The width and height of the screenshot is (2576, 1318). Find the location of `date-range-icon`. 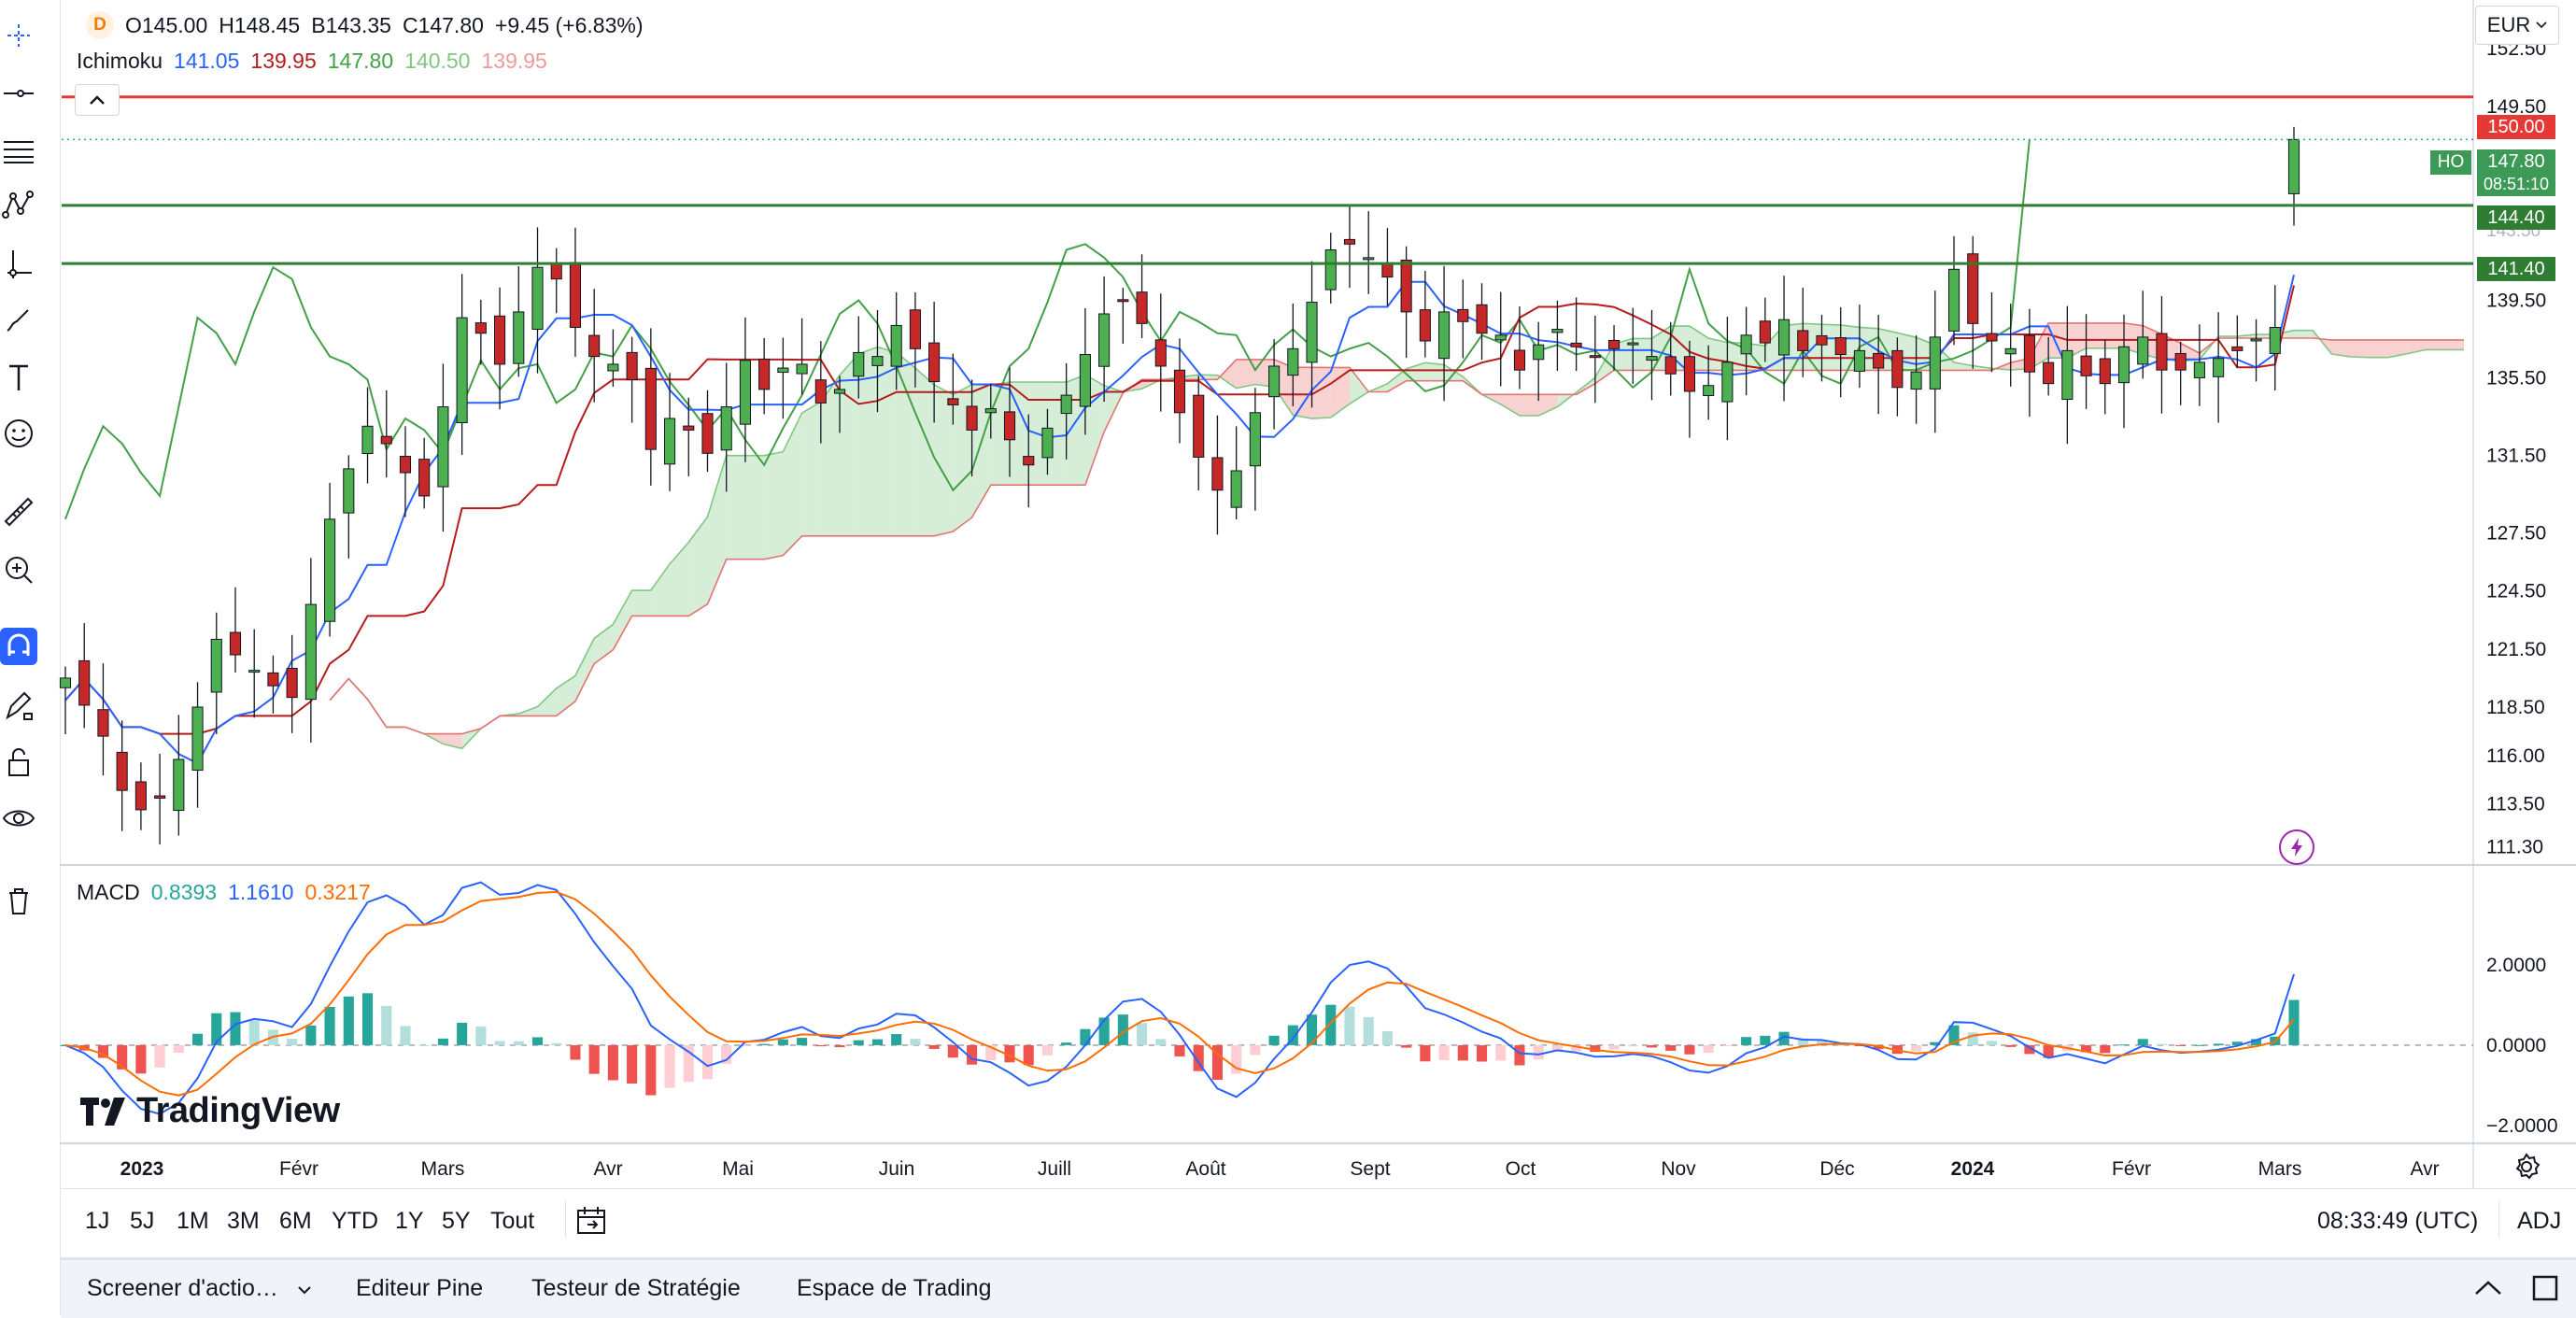

date-range-icon is located at coordinates (591, 1221).